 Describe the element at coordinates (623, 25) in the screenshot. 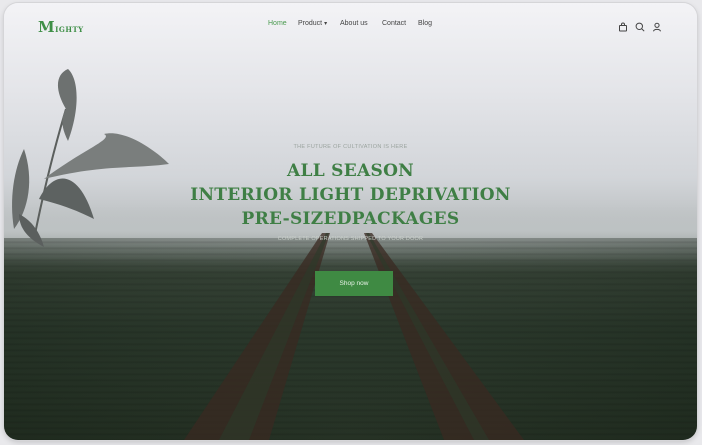

I see `bag-icon` at that location.